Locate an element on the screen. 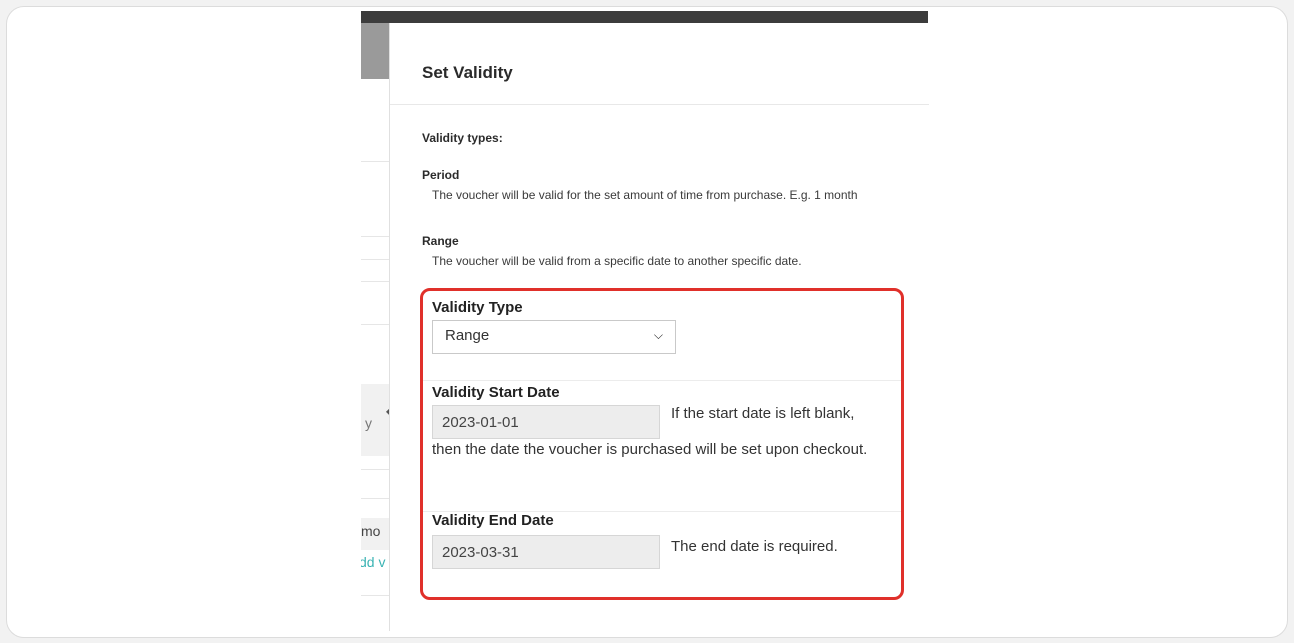  validity-type-value: Range is located at coordinates (467, 335).